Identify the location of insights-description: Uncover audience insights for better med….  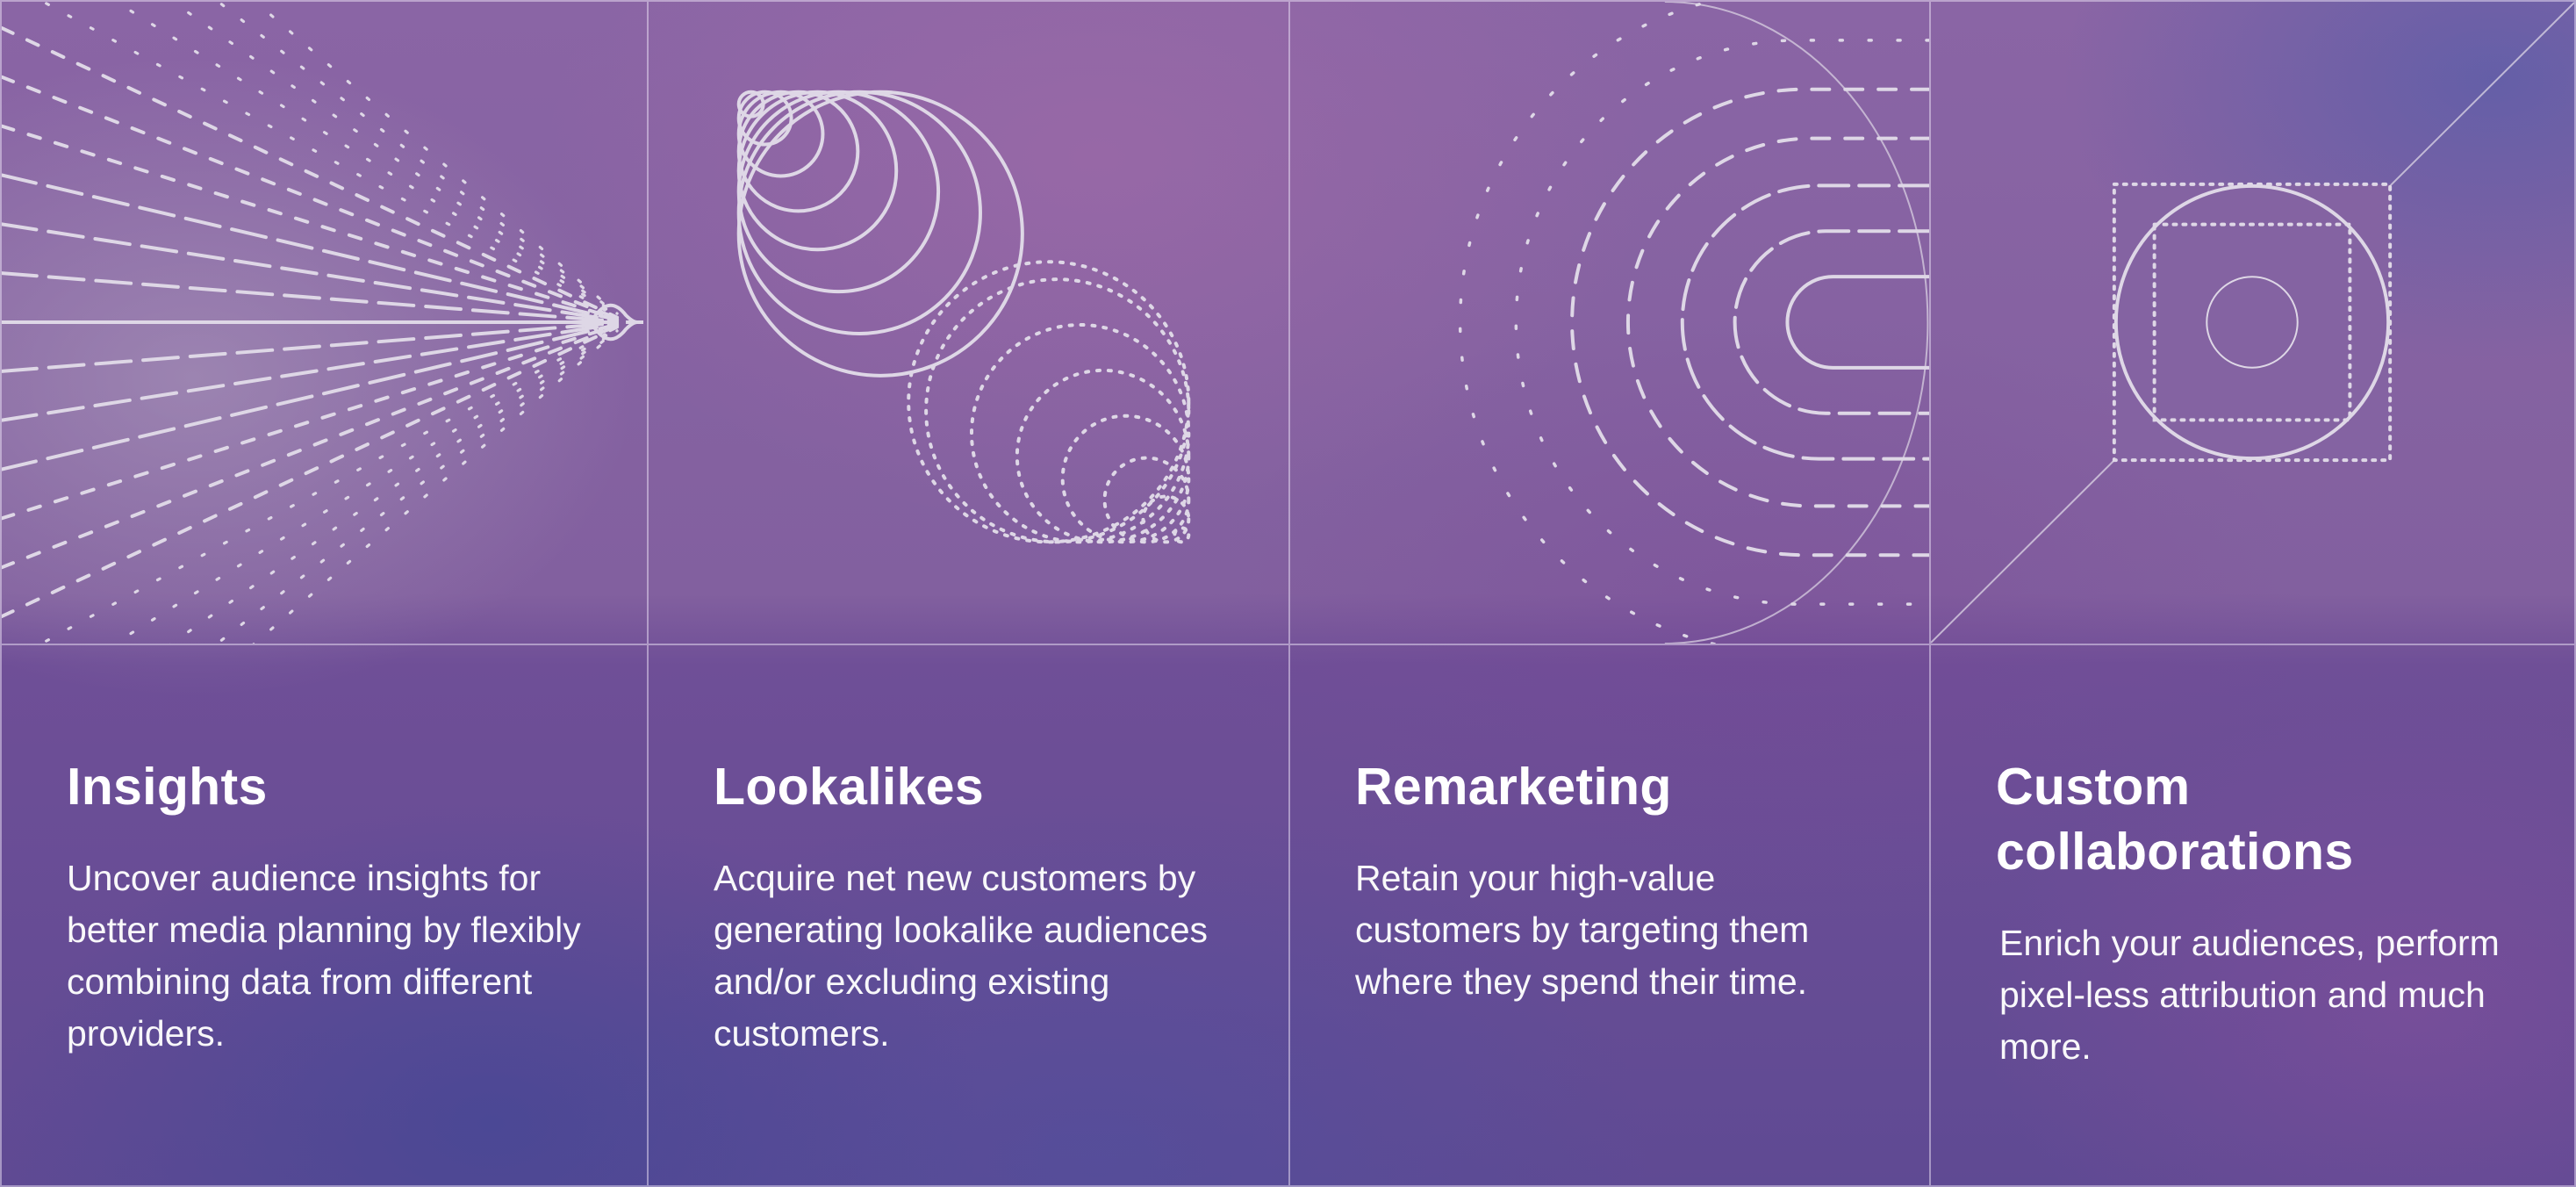
(324, 956).